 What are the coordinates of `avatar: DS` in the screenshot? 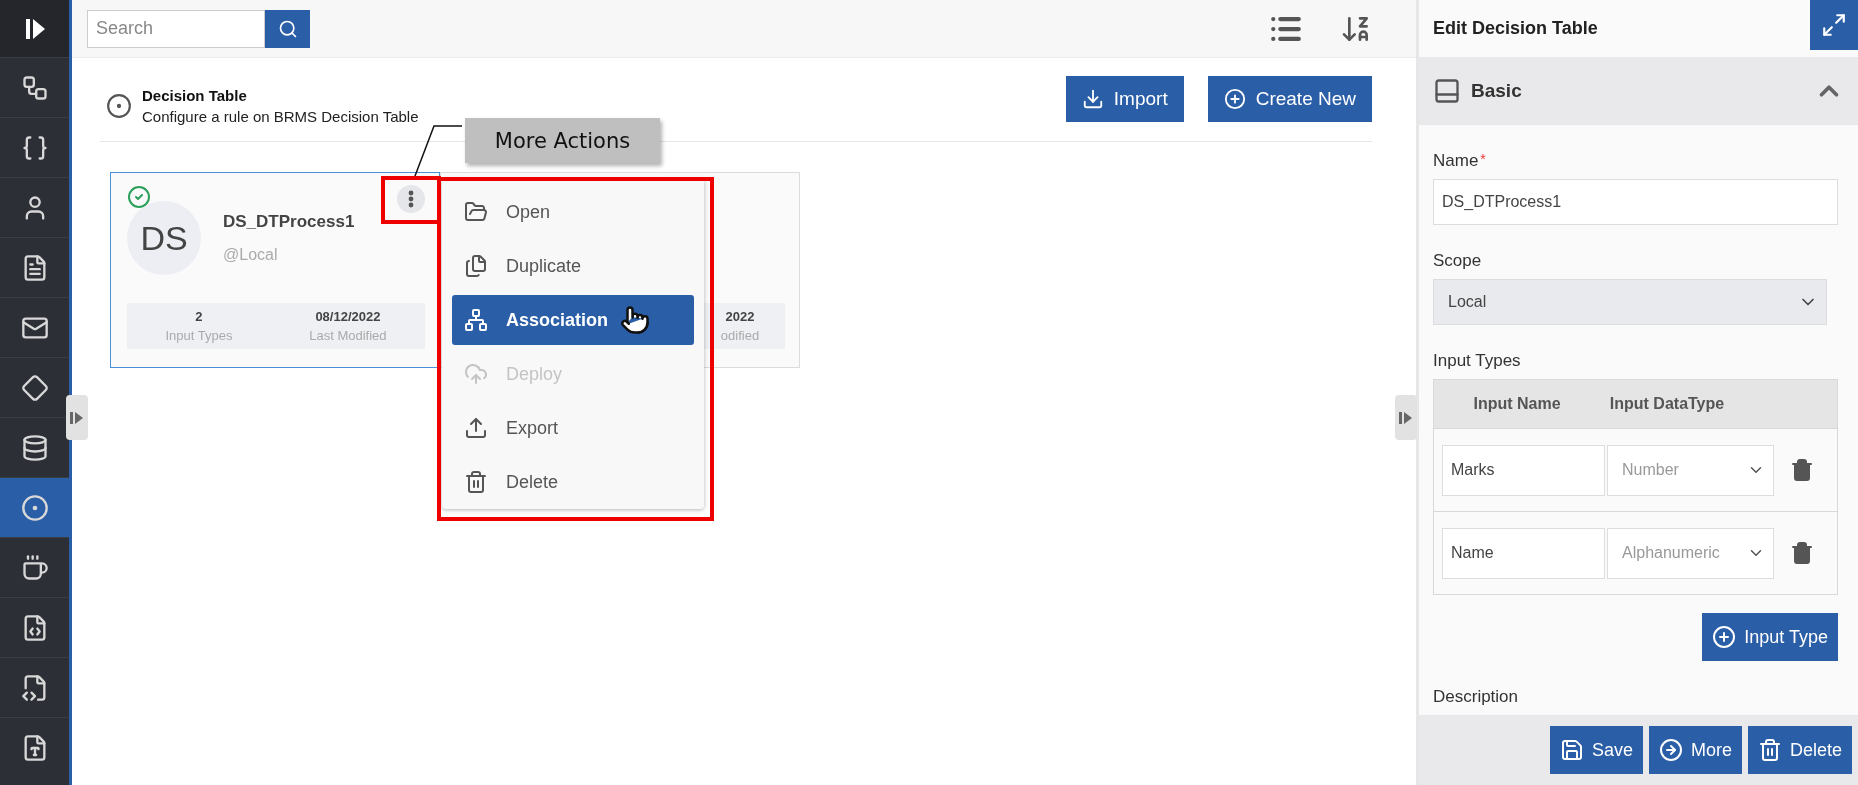 It's located at (164, 238).